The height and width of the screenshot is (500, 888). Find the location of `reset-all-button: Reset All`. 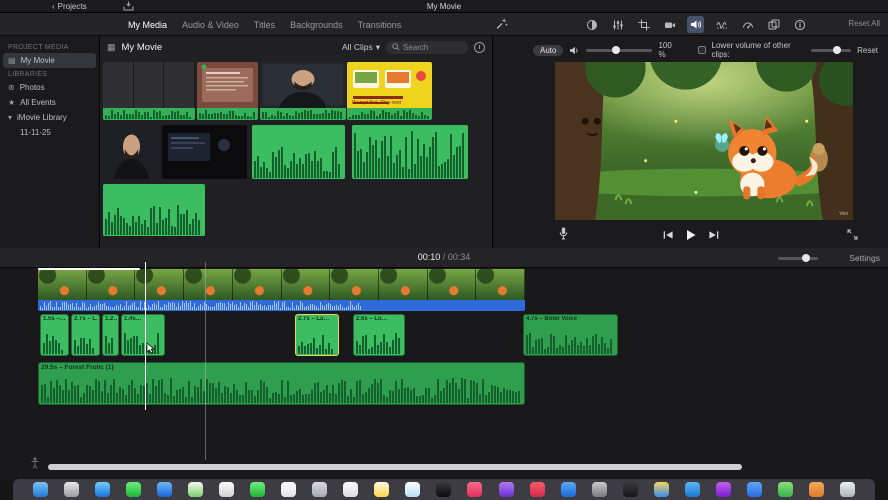

reset-all-button: Reset All is located at coordinates (864, 23).